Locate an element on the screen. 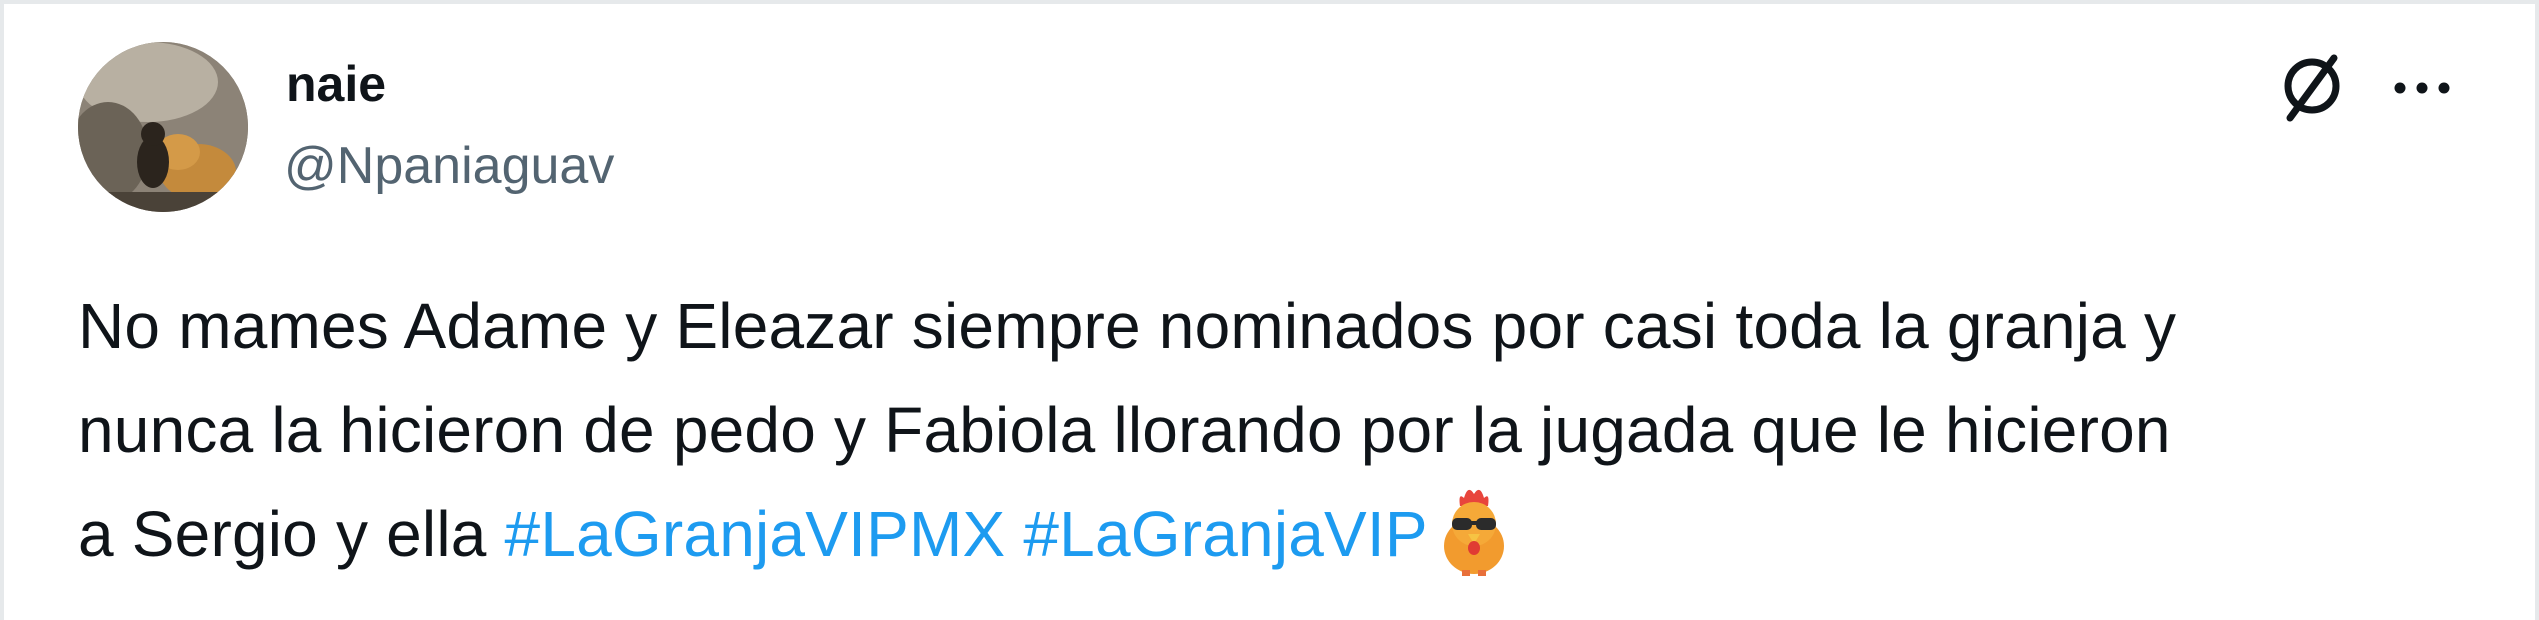  rooster-emoji-icon is located at coordinates (1474, 530).